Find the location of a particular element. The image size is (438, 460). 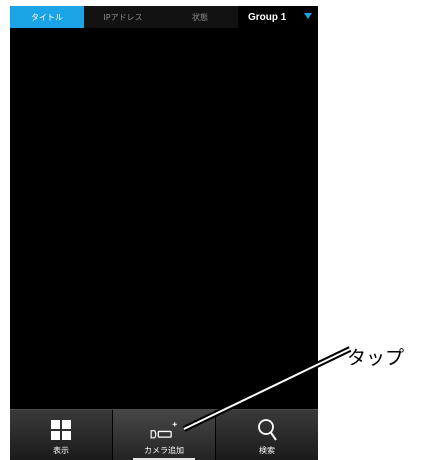

tap-annotation-label: タップ is located at coordinates (376, 358).